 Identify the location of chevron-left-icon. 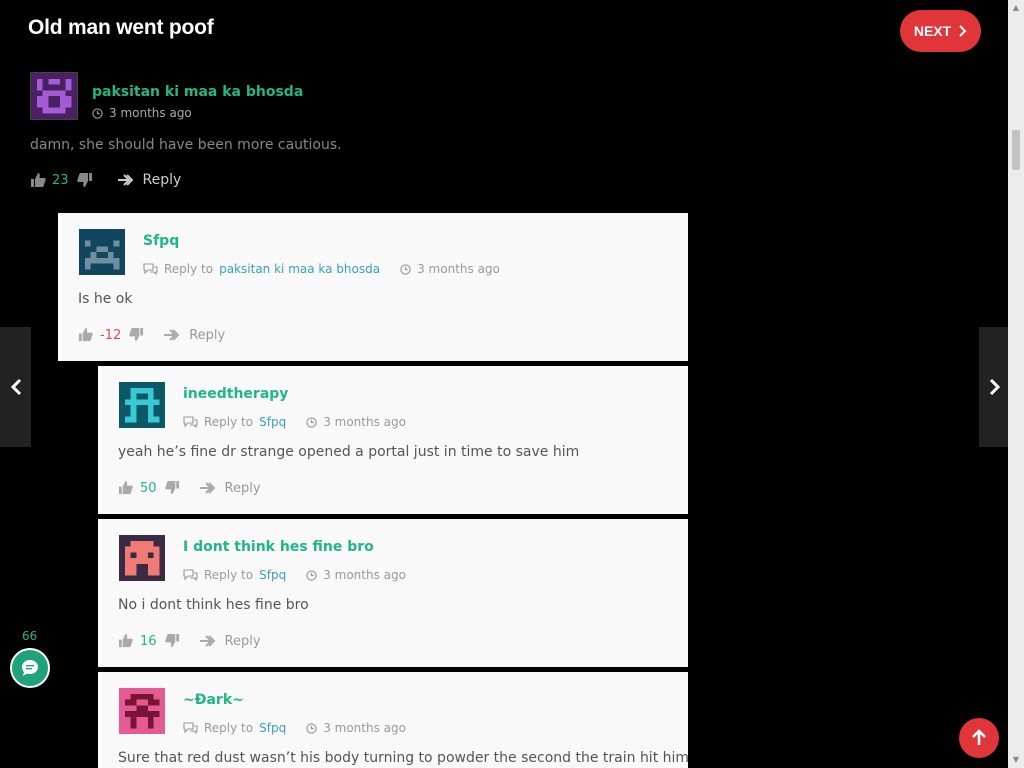
(15, 387).